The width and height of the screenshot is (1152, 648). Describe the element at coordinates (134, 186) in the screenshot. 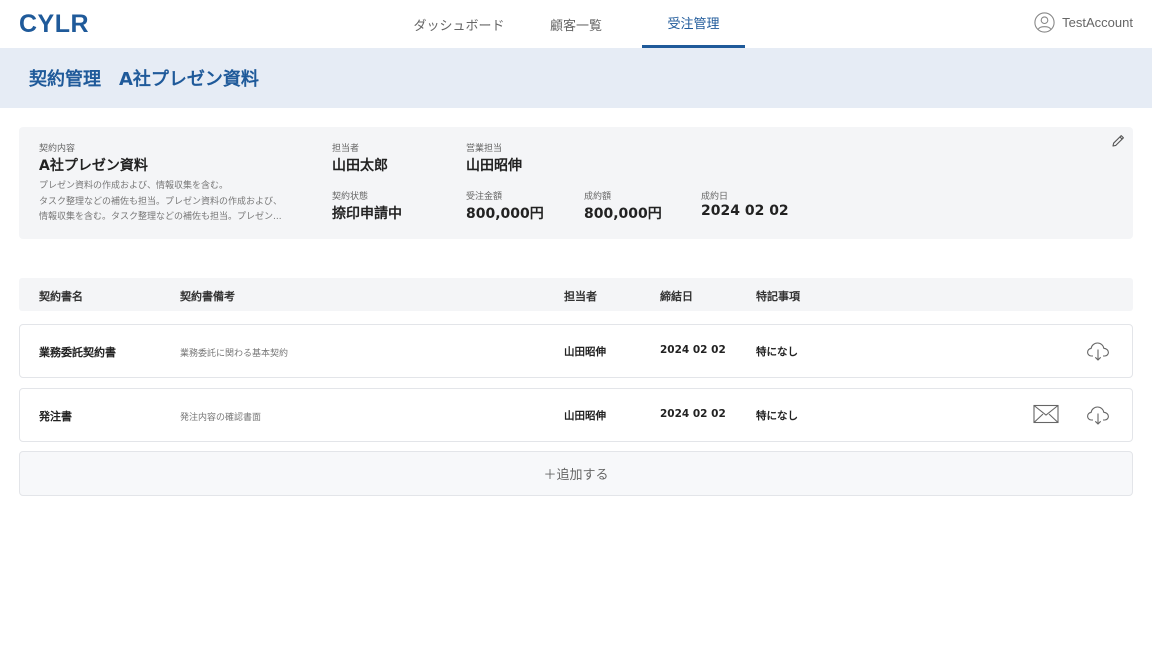

I see `description-line: プレゼン資料の作成および、情報収集を含む。` at that location.